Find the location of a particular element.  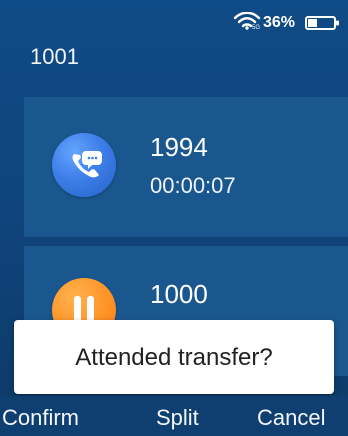

active-call-avatar is located at coordinates (84, 165).